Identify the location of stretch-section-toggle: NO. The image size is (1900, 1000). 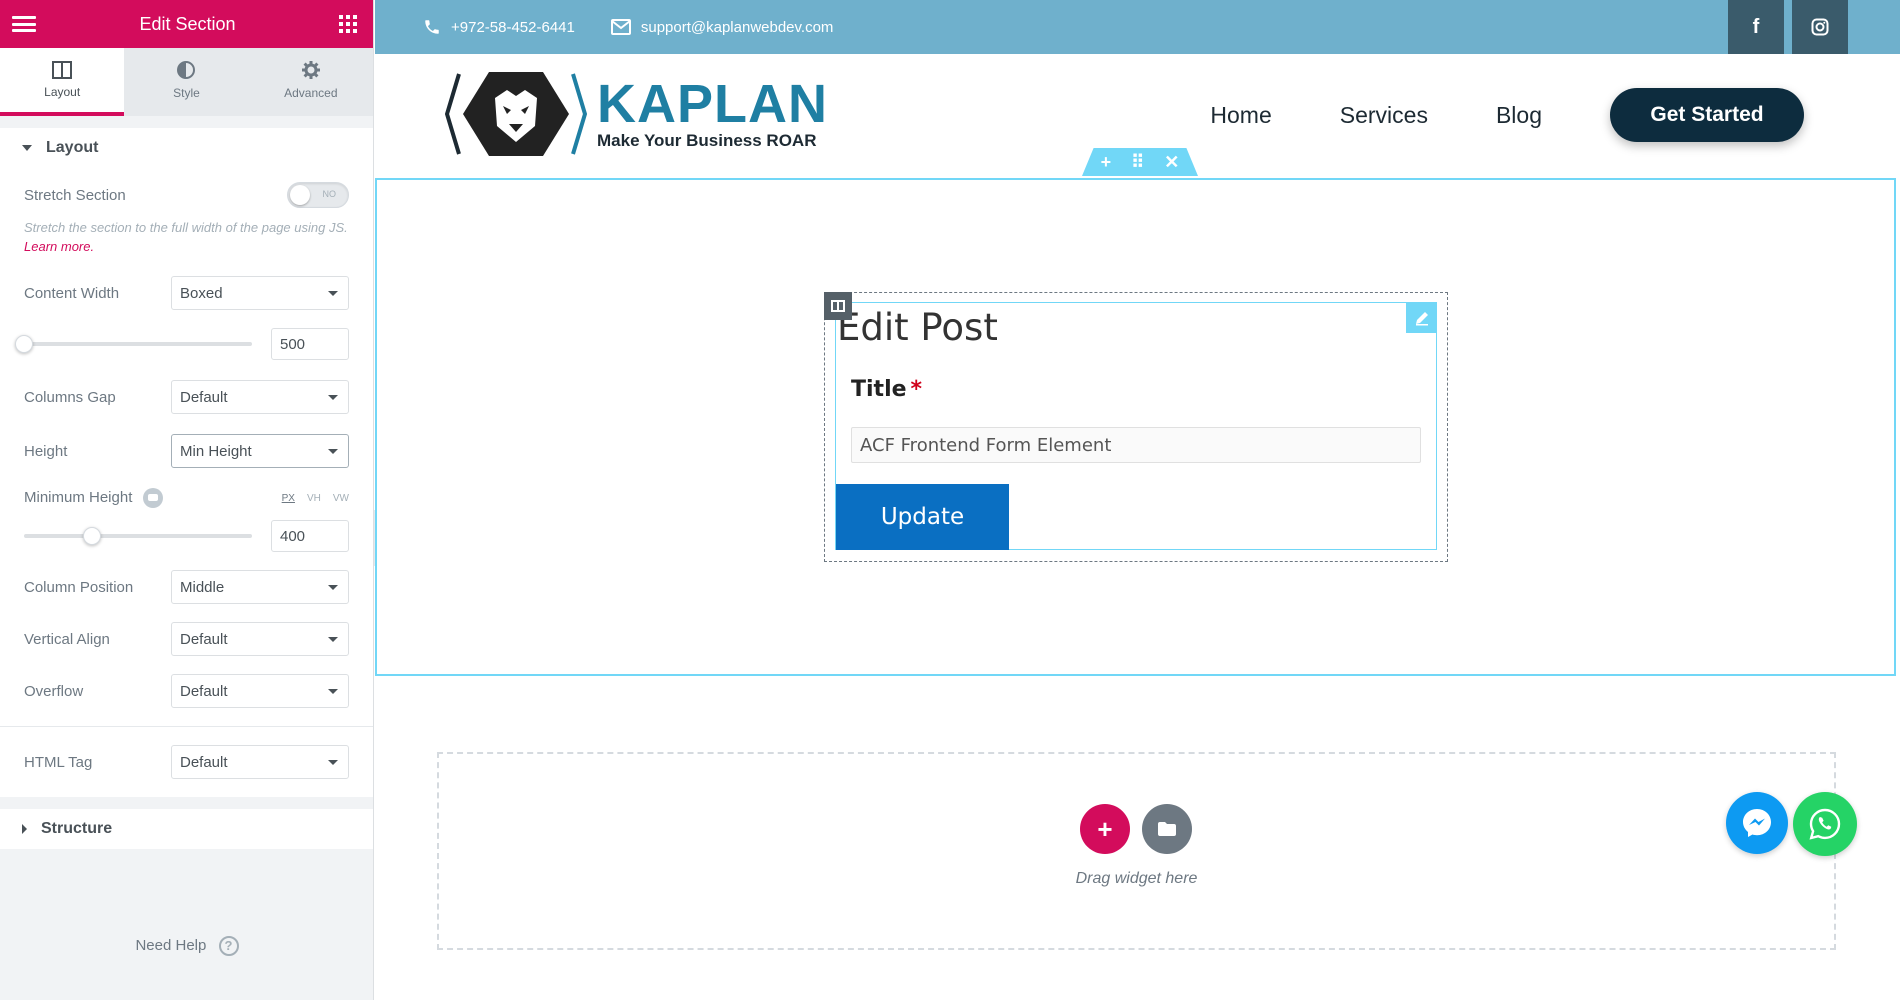
(318, 195).